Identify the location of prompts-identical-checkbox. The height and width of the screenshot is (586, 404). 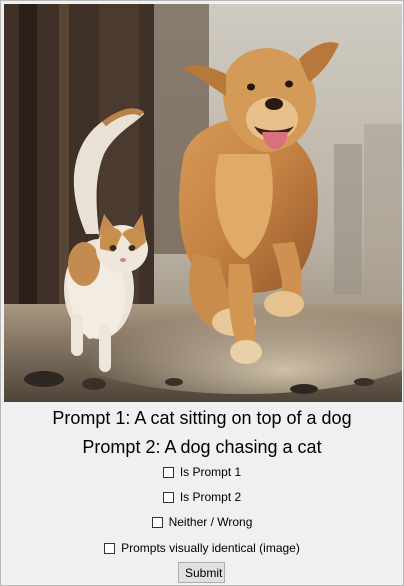
(110, 548).